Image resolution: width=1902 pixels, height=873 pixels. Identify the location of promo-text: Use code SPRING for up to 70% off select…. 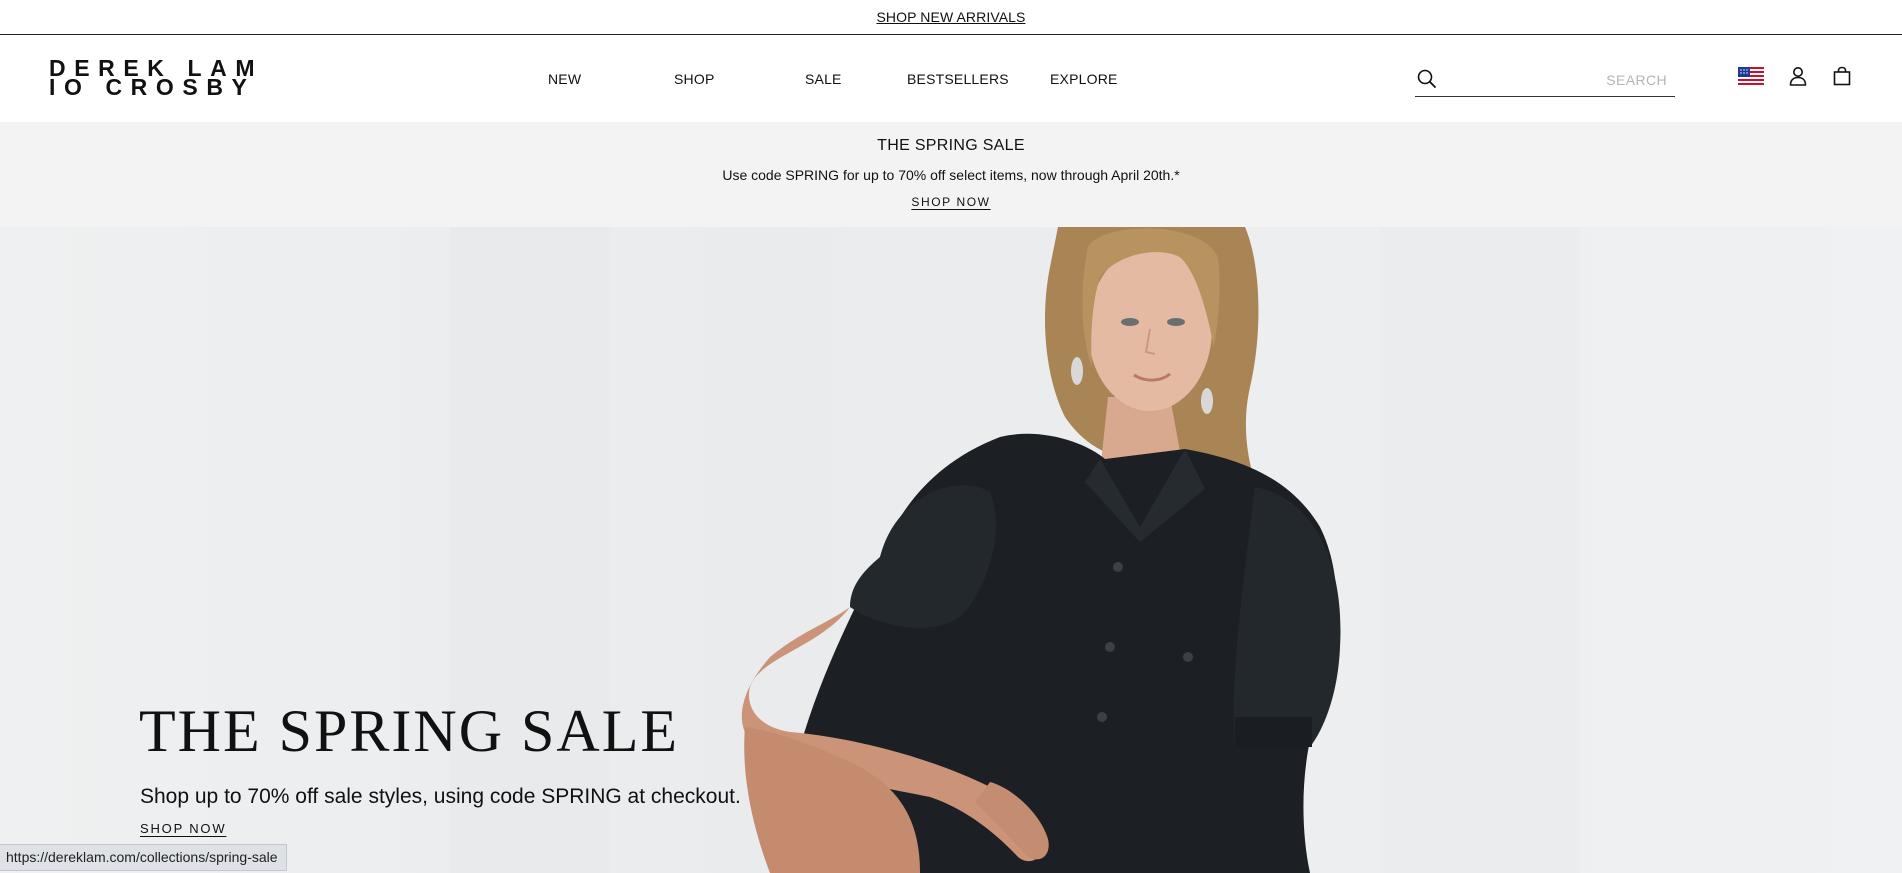
(951, 175).